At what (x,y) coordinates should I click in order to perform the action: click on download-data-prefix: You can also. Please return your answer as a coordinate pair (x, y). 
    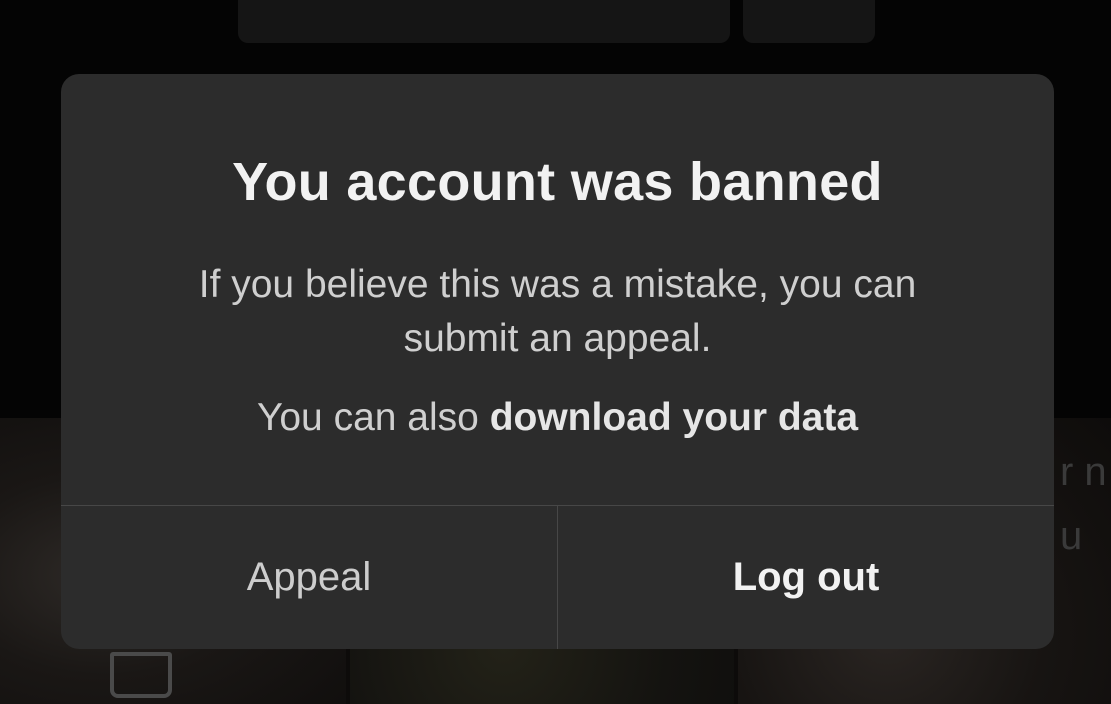
    Looking at the image, I should click on (373, 417).